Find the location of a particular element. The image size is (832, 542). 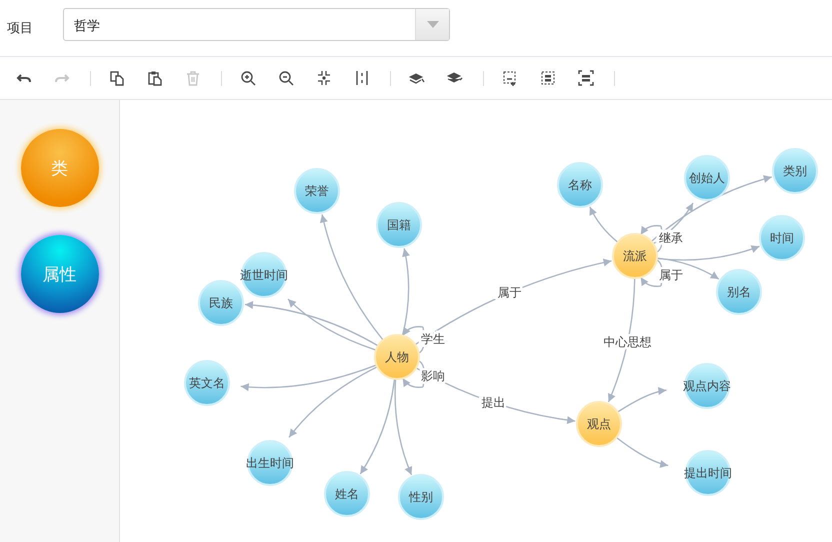

caret-icon is located at coordinates (432, 24).